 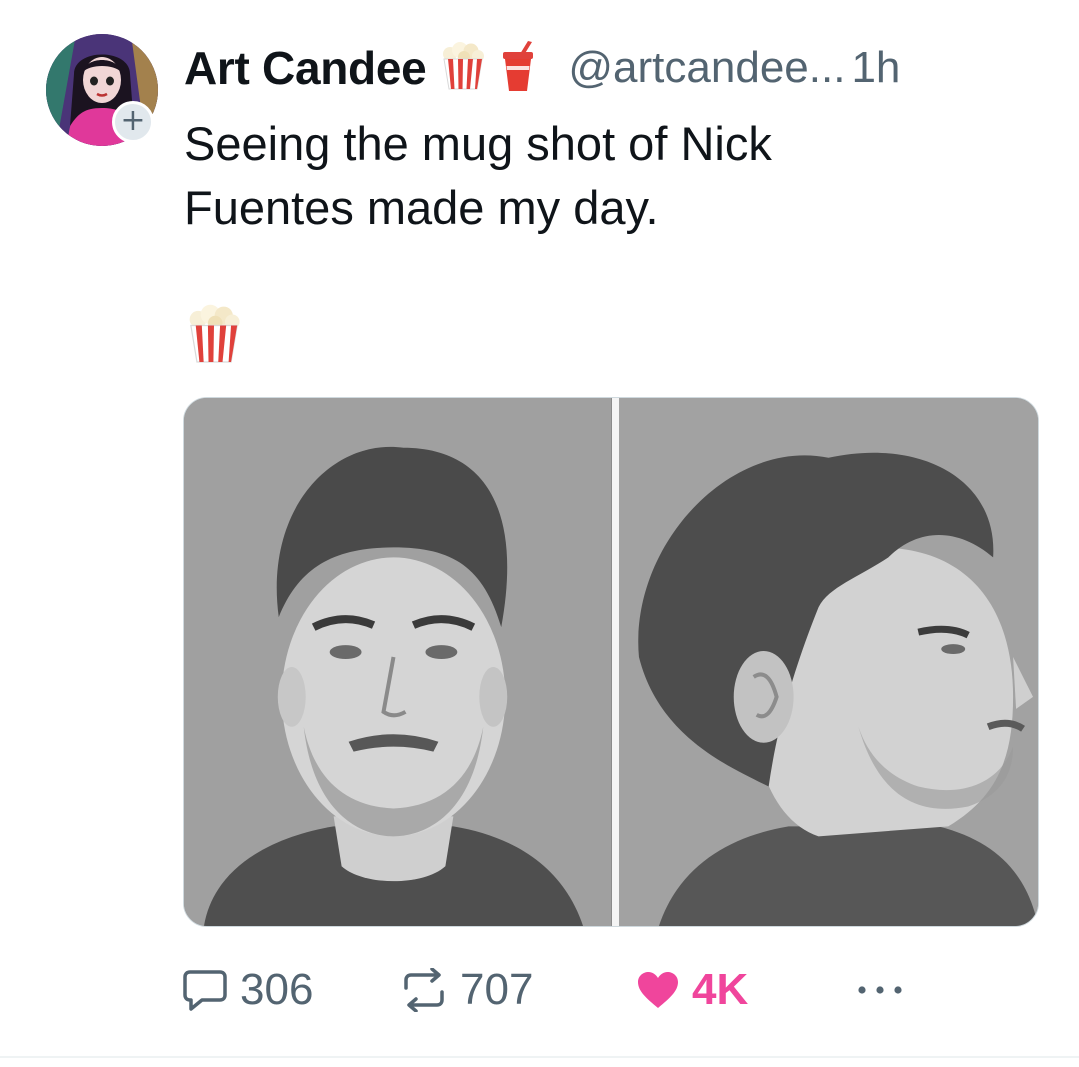 What do you see at coordinates (133, 122) in the screenshot?
I see `follow-plus-badge: +` at bounding box center [133, 122].